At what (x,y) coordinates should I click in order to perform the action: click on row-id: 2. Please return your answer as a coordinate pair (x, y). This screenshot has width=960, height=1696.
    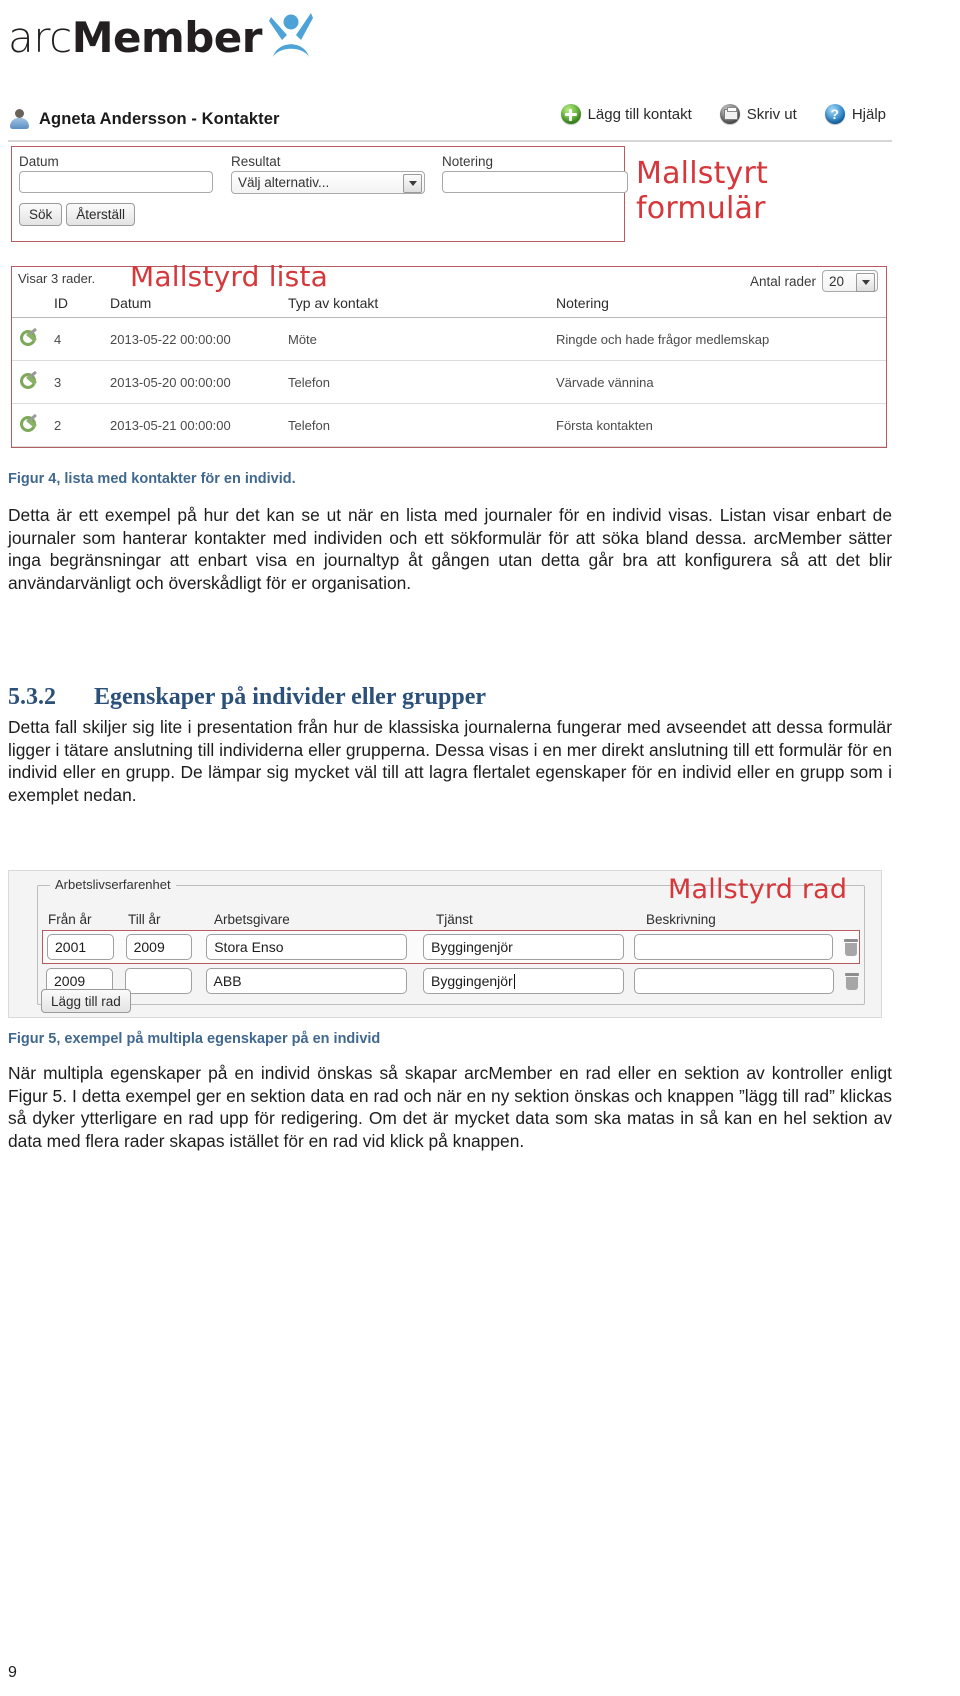
    Looking at the image, I should click on (82, 425).